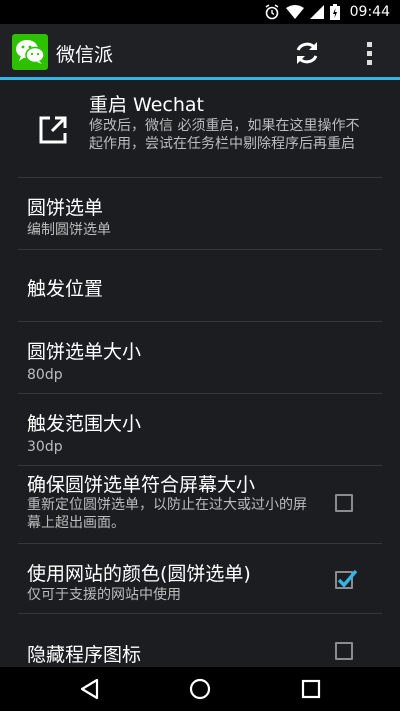  What do you see at coordinates (200, 358) in the screenshot?
I see `pie-size-item: 圆饼选单大小 80dp` at bounding box center [200, 358].